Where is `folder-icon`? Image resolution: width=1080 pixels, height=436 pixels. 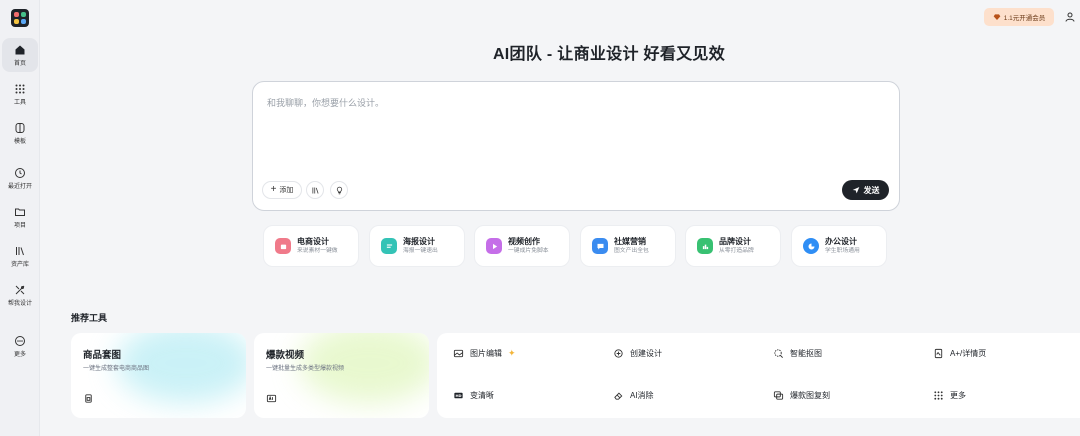
folder-icon is located at coordinates (20, 212).